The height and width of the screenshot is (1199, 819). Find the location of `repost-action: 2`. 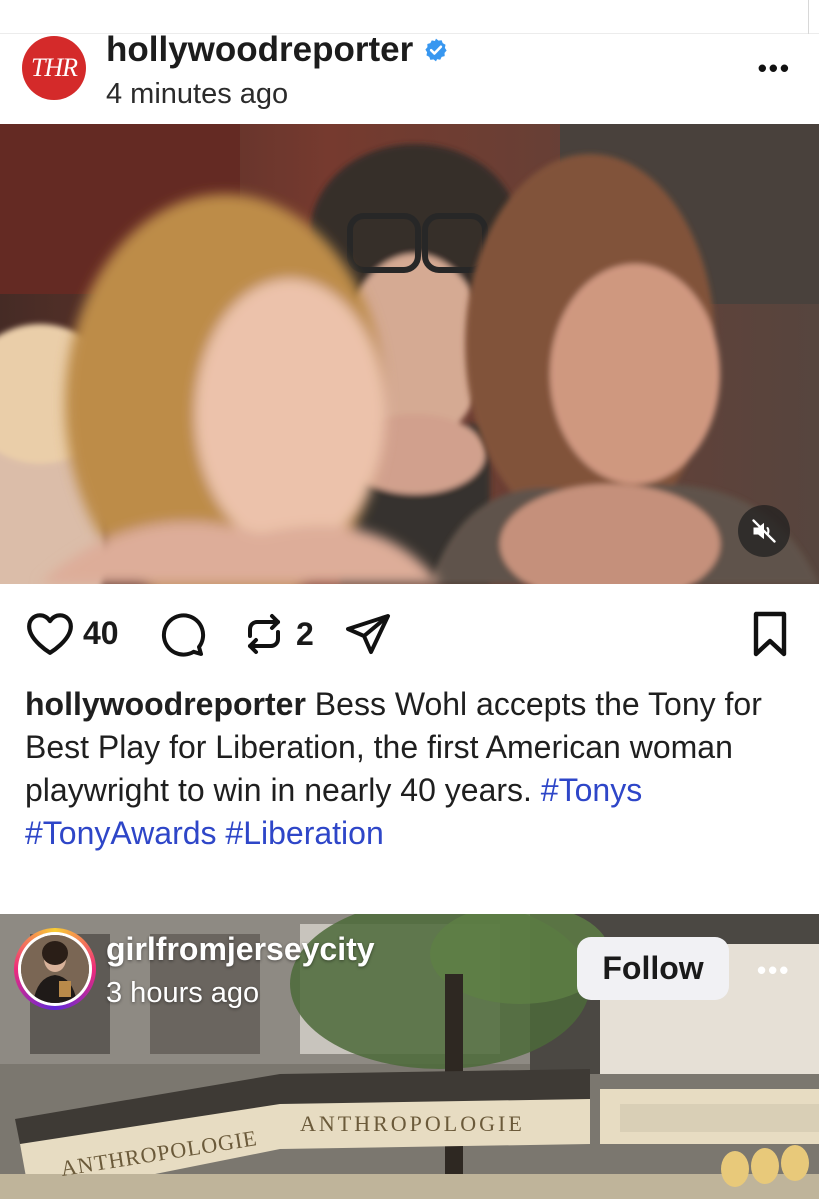

repost-action: 2 is located at coordinates (277, 634).